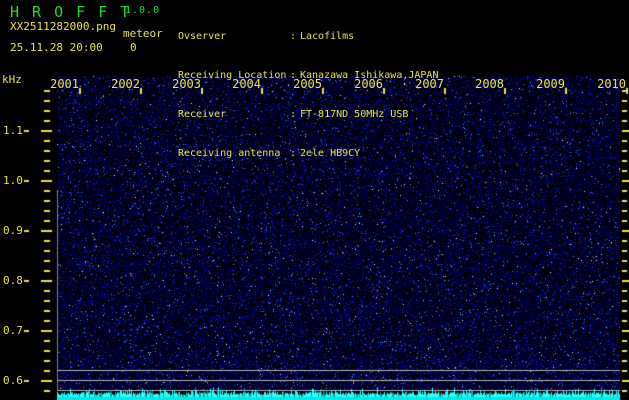 The image size is (629, 400). I want to click on info-value: FT-817ND 50MHz USB, so click(354, 114).